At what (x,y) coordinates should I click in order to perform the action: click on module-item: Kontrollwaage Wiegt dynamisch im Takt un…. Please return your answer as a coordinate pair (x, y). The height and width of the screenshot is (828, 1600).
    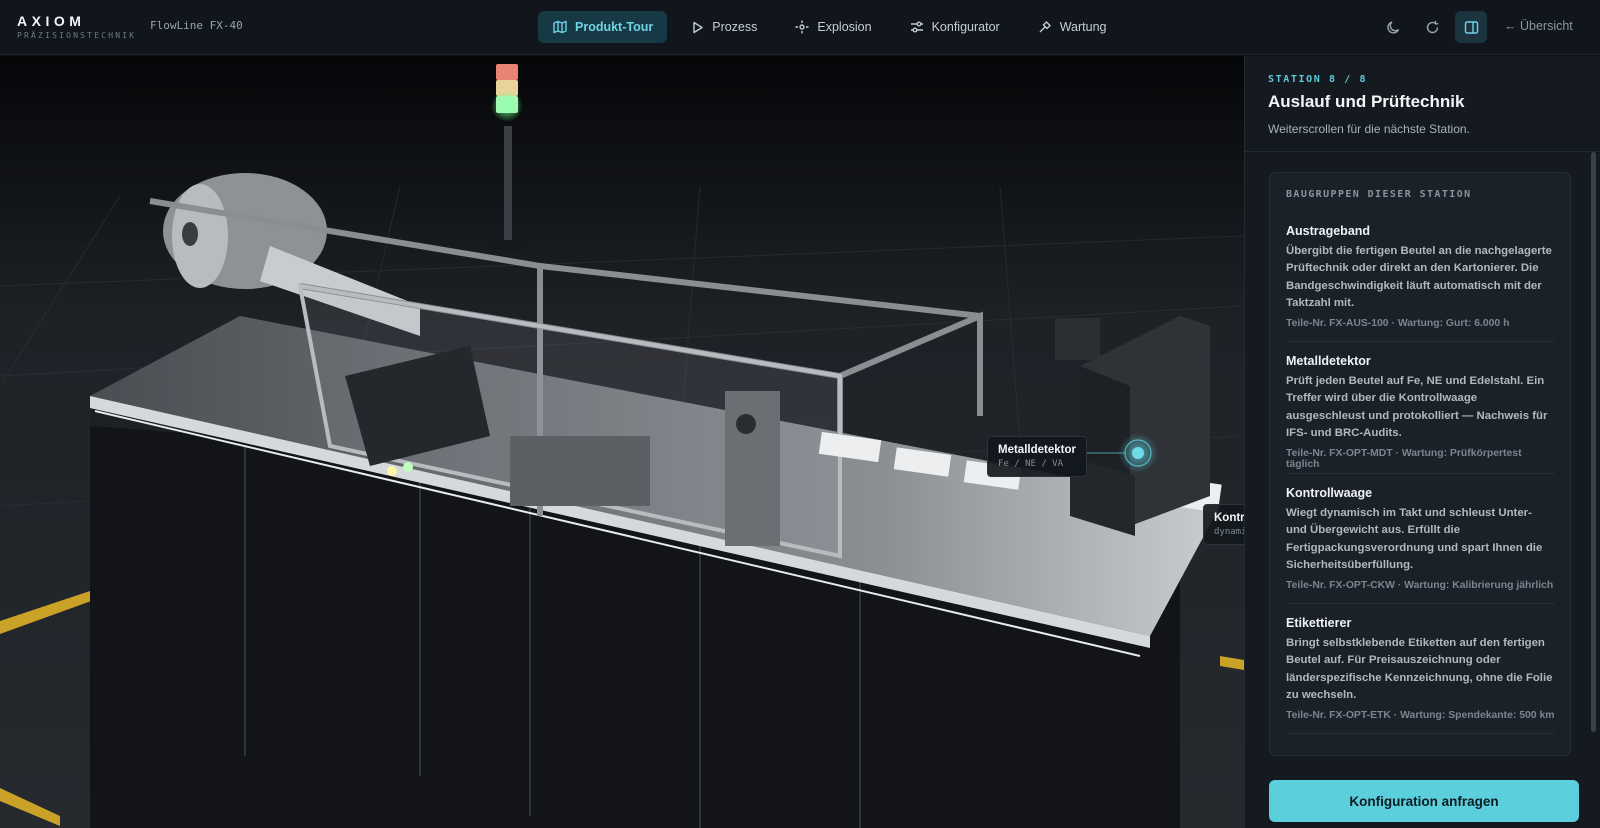
    Looking at the image, I should click on (1420, 545).